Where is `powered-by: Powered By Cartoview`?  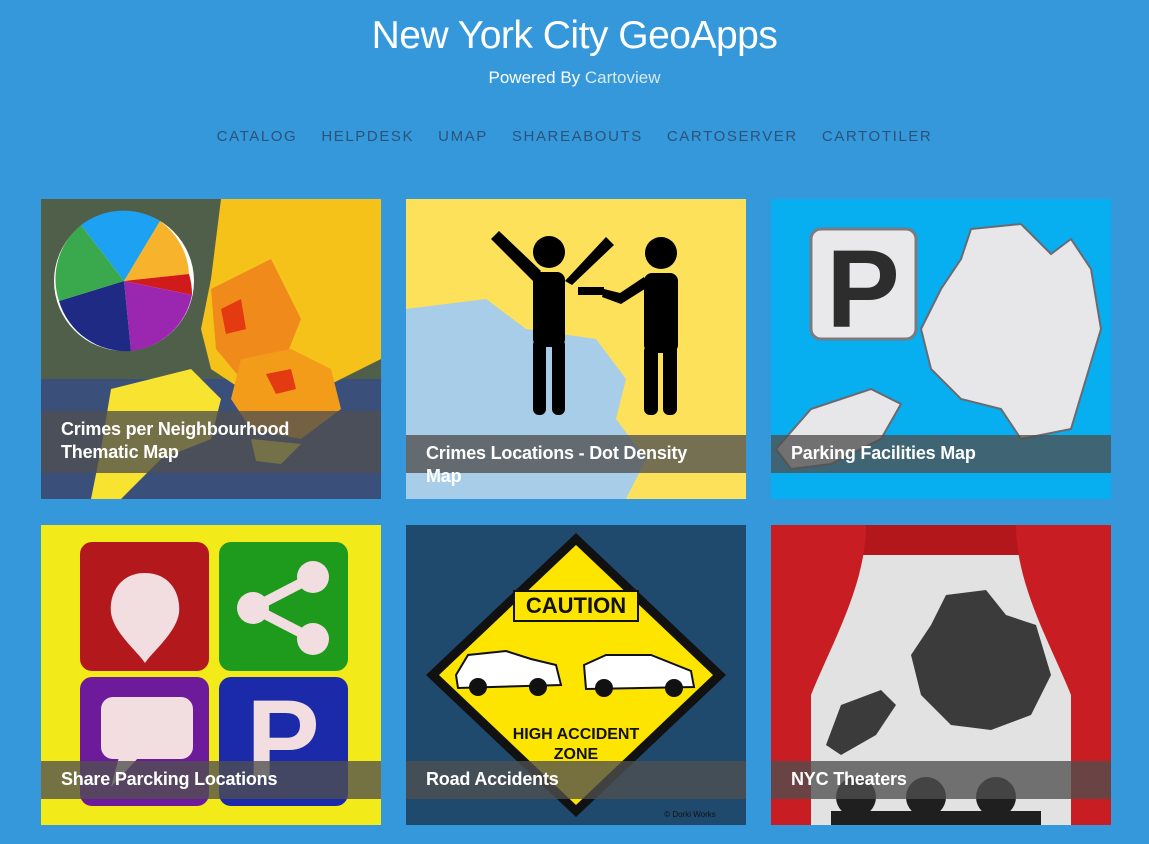 powered-by: Powered By Cartoview is located at coordinates (574, 78).